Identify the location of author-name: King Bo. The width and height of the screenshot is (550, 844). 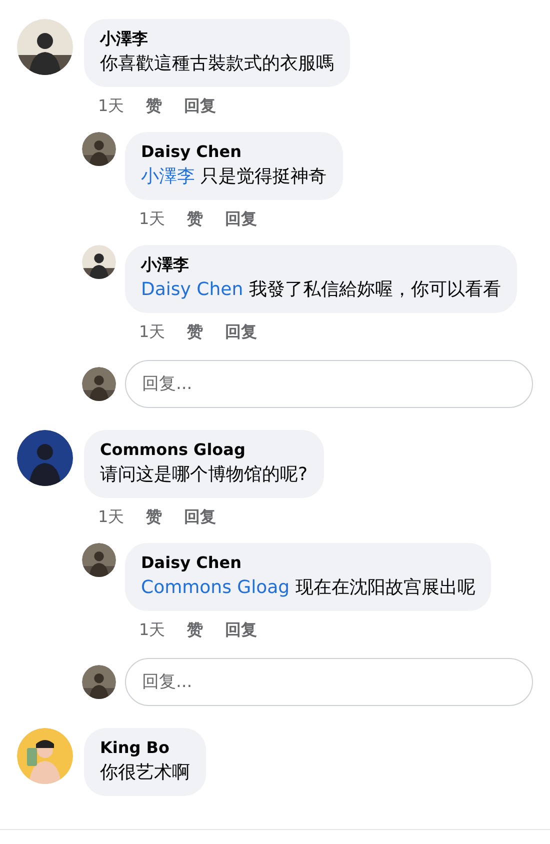
(145, 748).